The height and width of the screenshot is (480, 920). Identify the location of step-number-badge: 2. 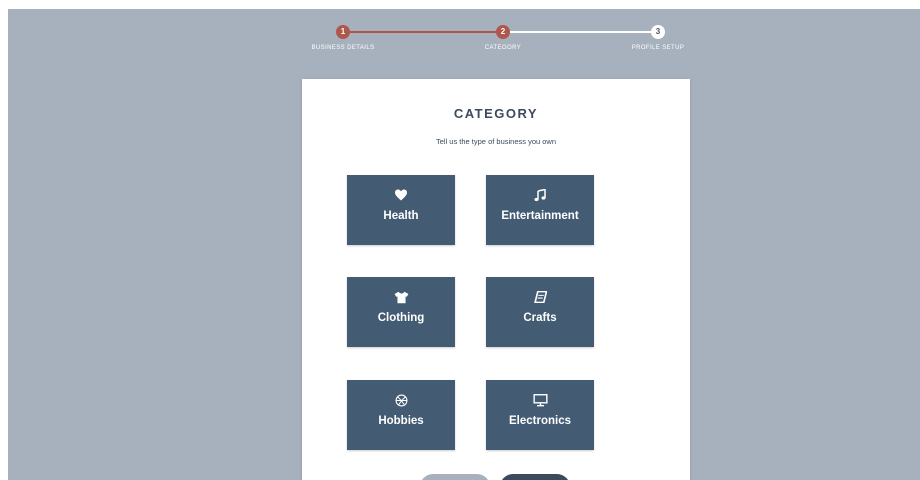
(503, 32).